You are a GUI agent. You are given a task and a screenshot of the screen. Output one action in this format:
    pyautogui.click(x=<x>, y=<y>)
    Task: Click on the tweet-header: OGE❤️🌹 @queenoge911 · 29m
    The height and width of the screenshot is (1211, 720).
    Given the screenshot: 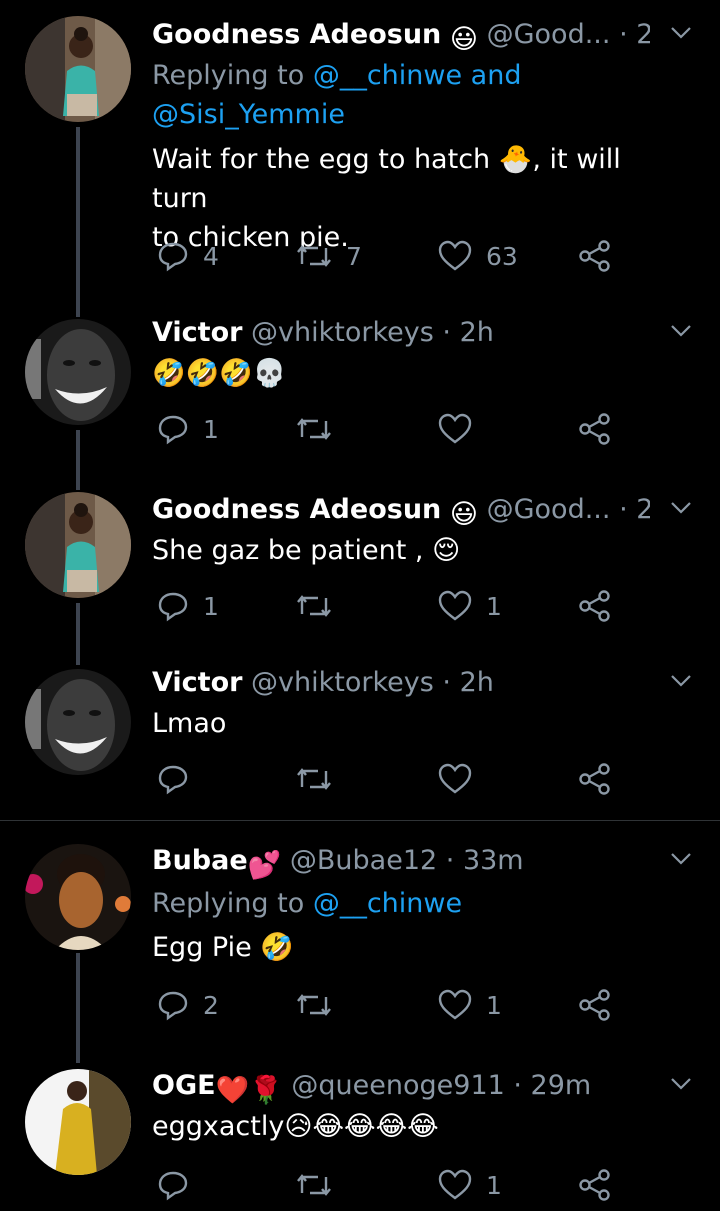 What is the action you would take?
    pyautogui.click(x=401, y=1086)
    